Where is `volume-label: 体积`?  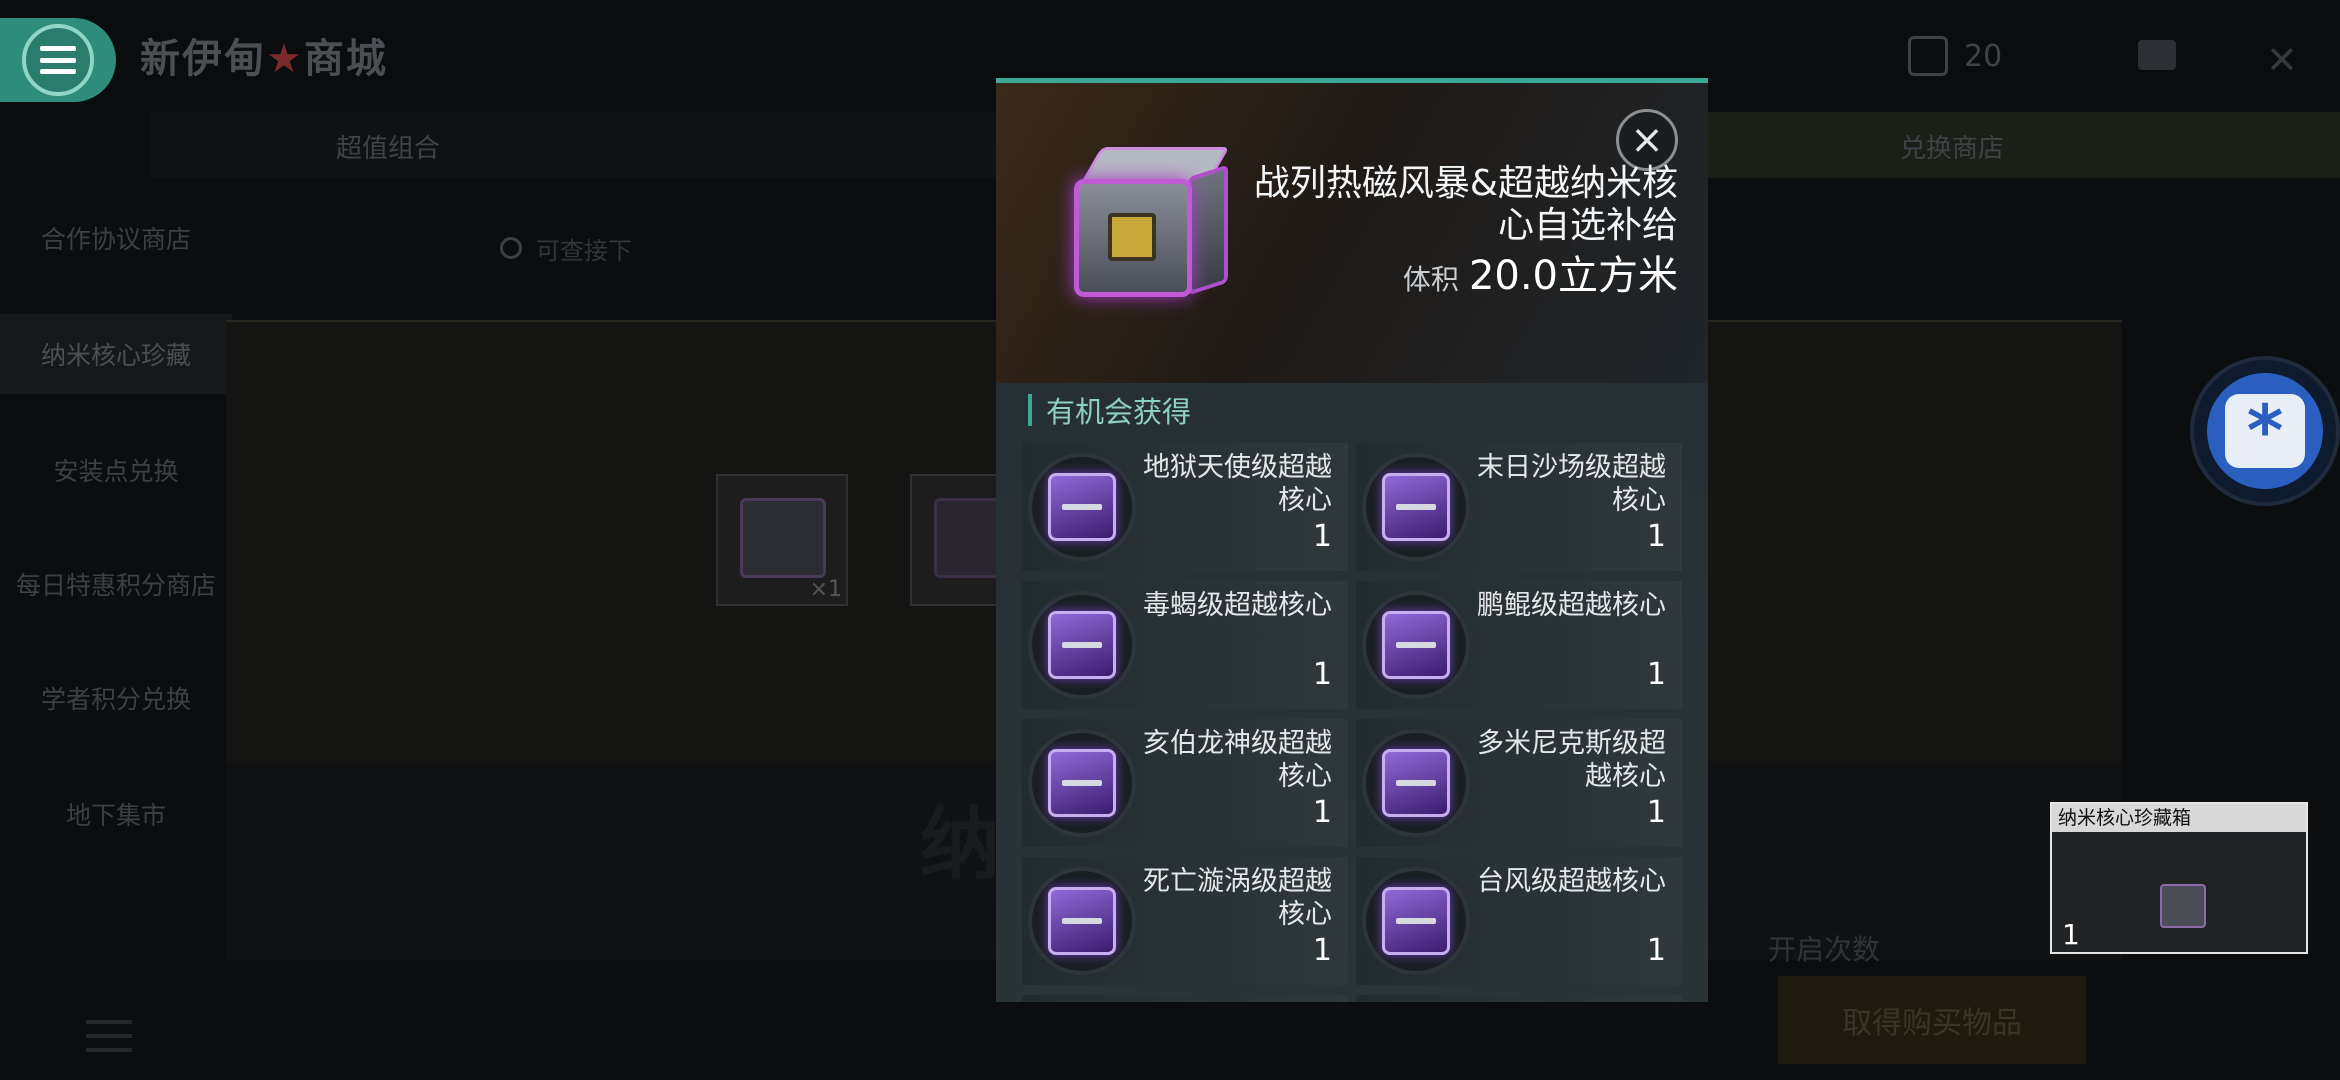 volume-label: 体积 is located at coordinates (1430, 279).